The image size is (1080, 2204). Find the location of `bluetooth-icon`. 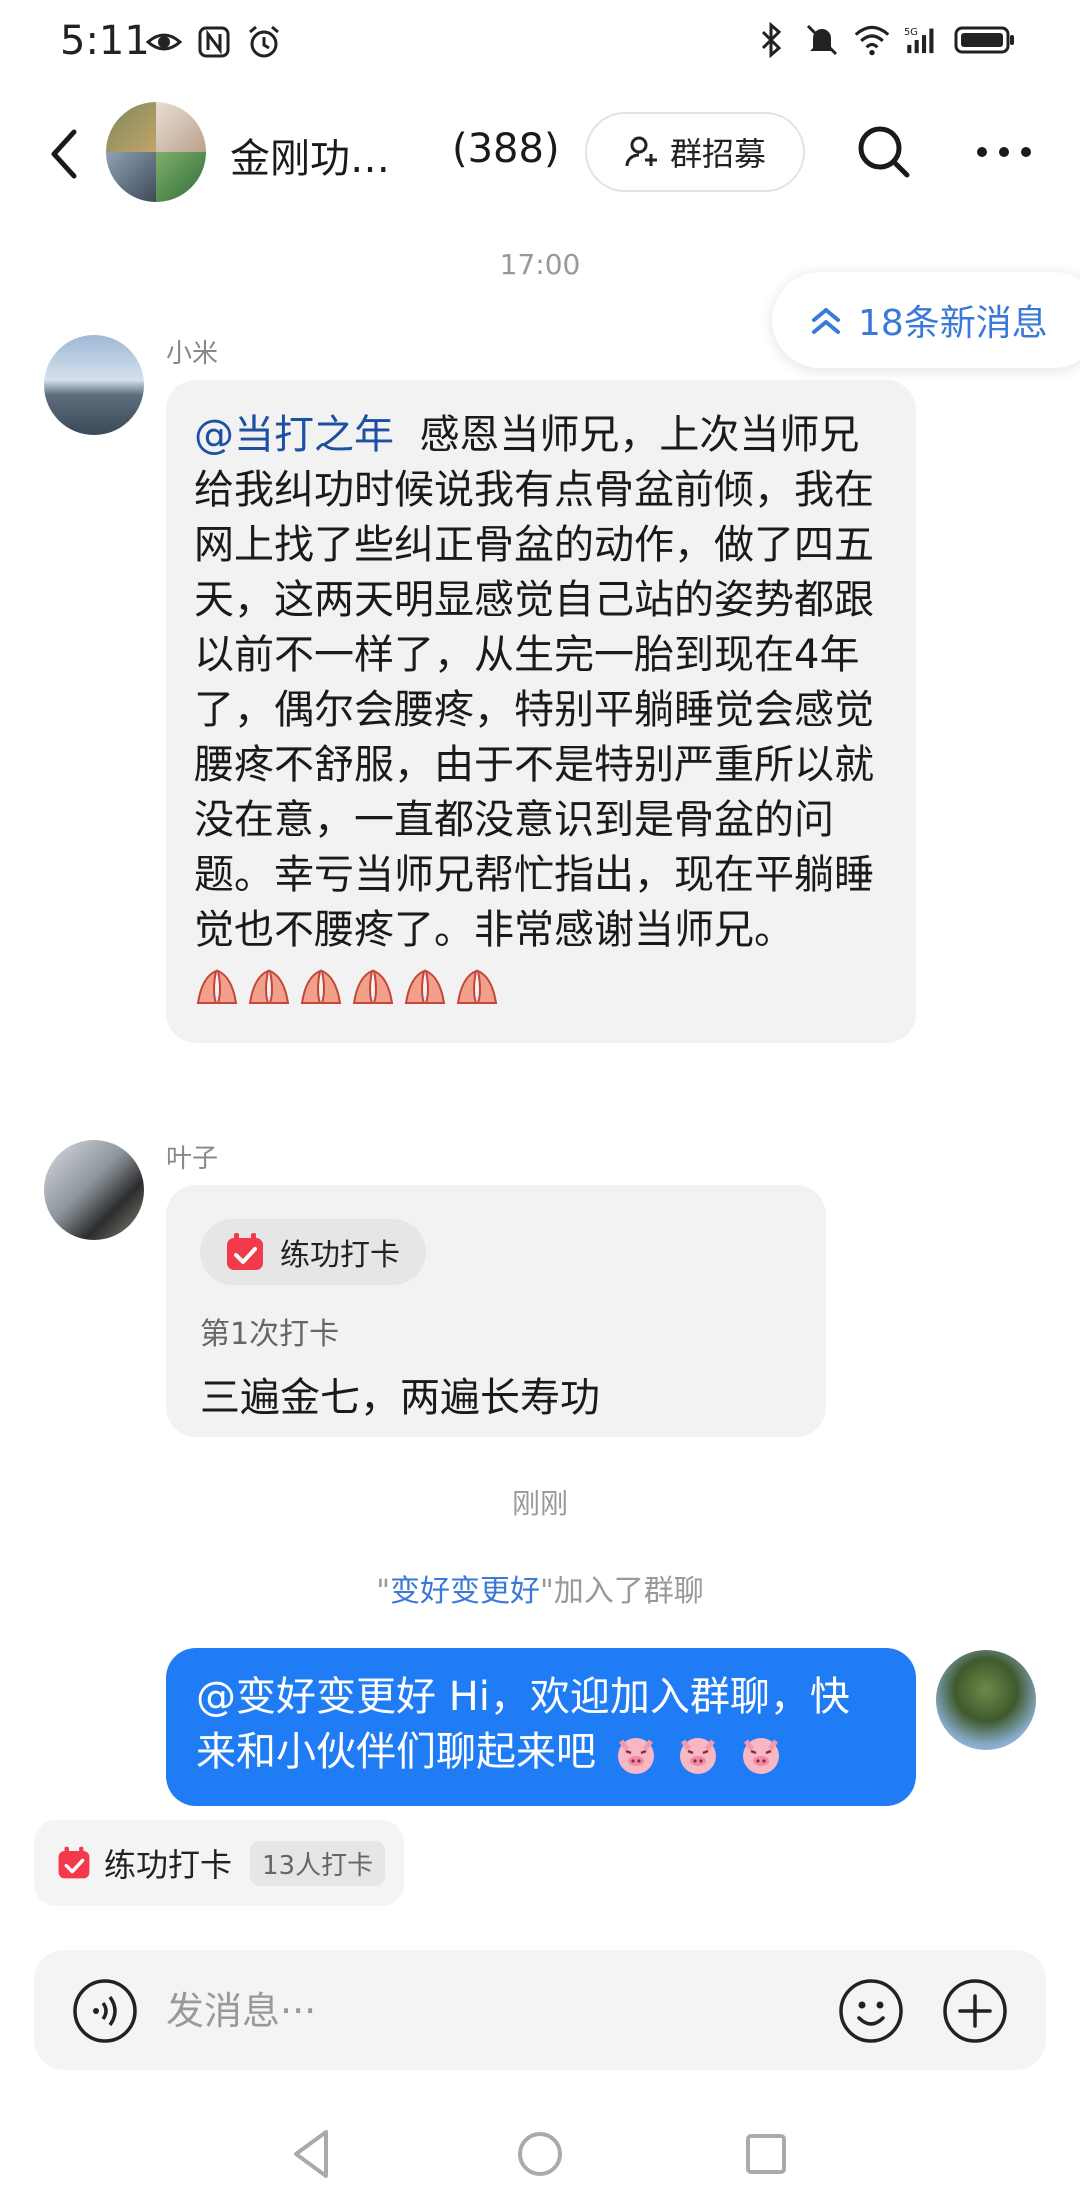

bluetooth-icon is located at coordinates (772, 40).